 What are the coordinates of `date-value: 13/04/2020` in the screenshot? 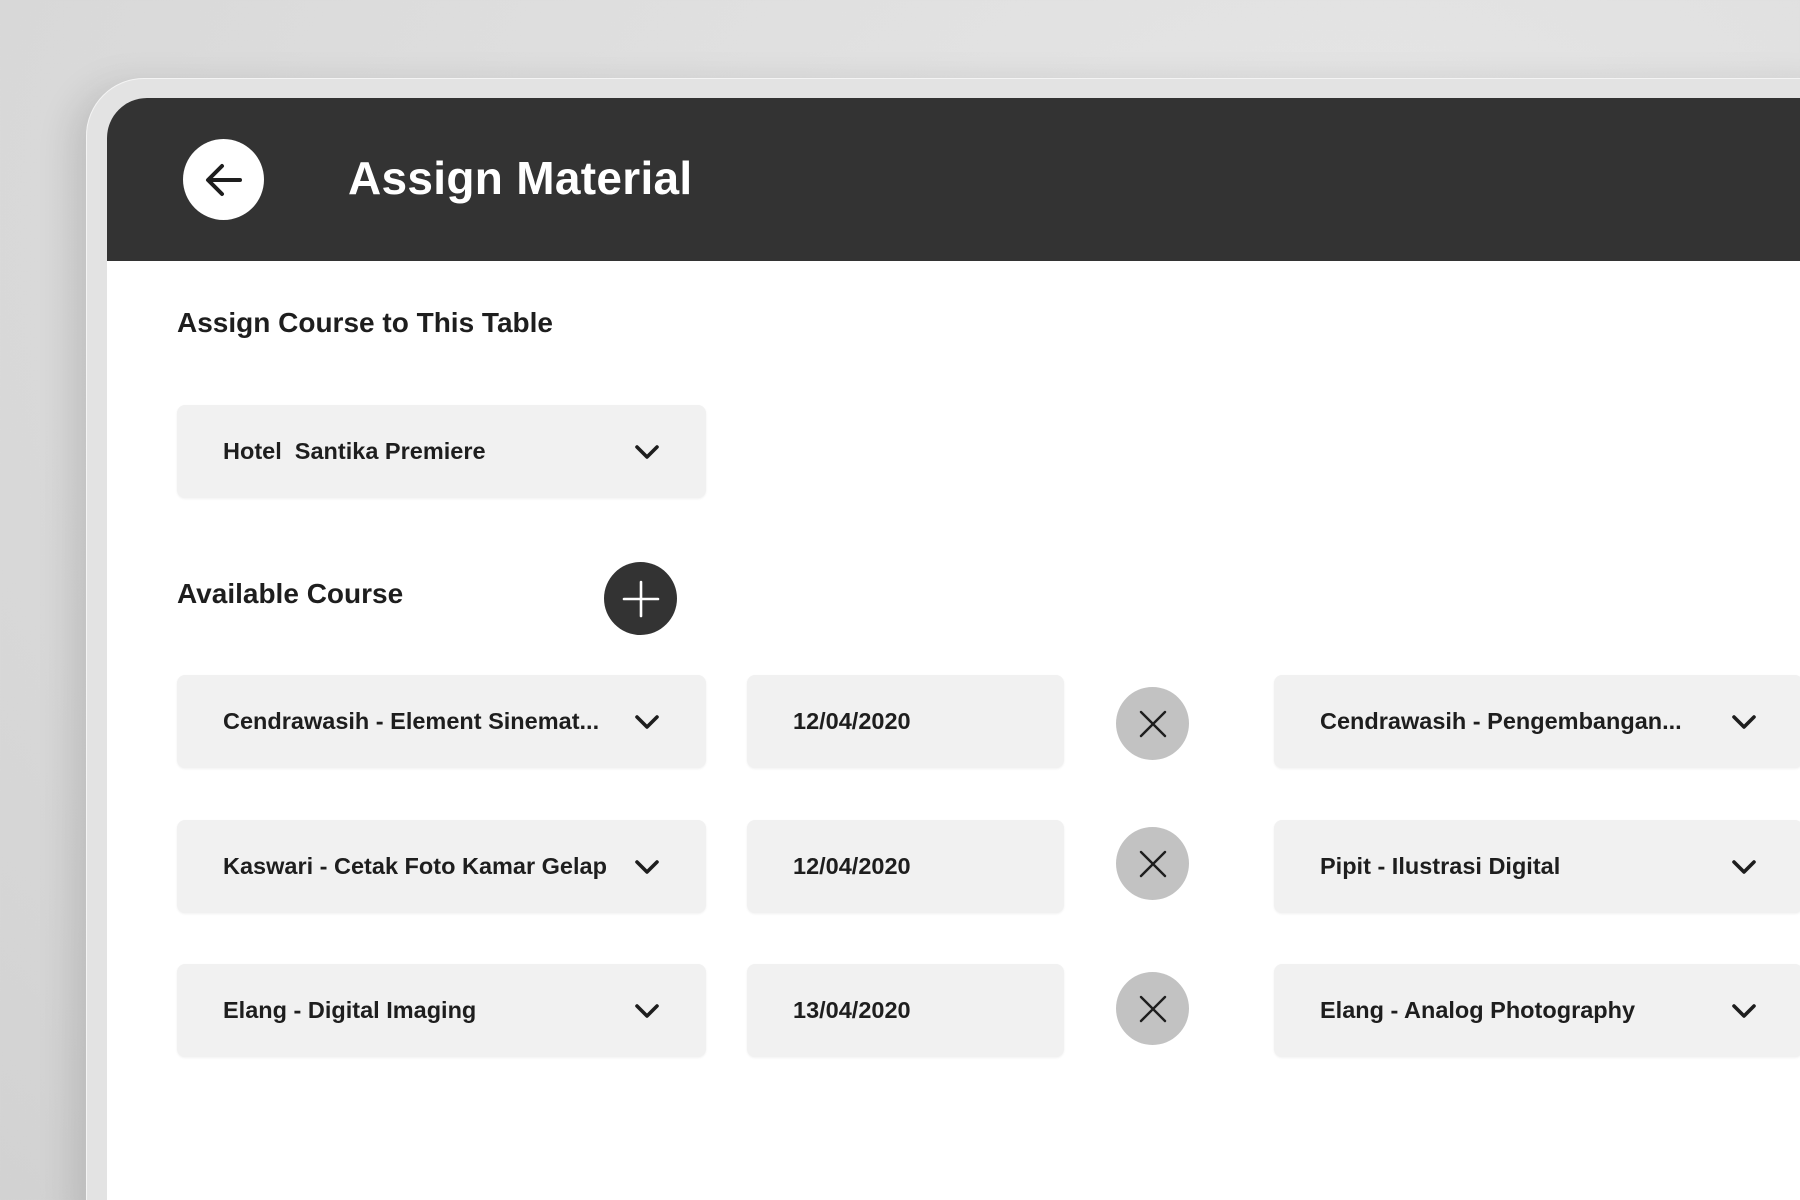 It's located at (852, 1010).